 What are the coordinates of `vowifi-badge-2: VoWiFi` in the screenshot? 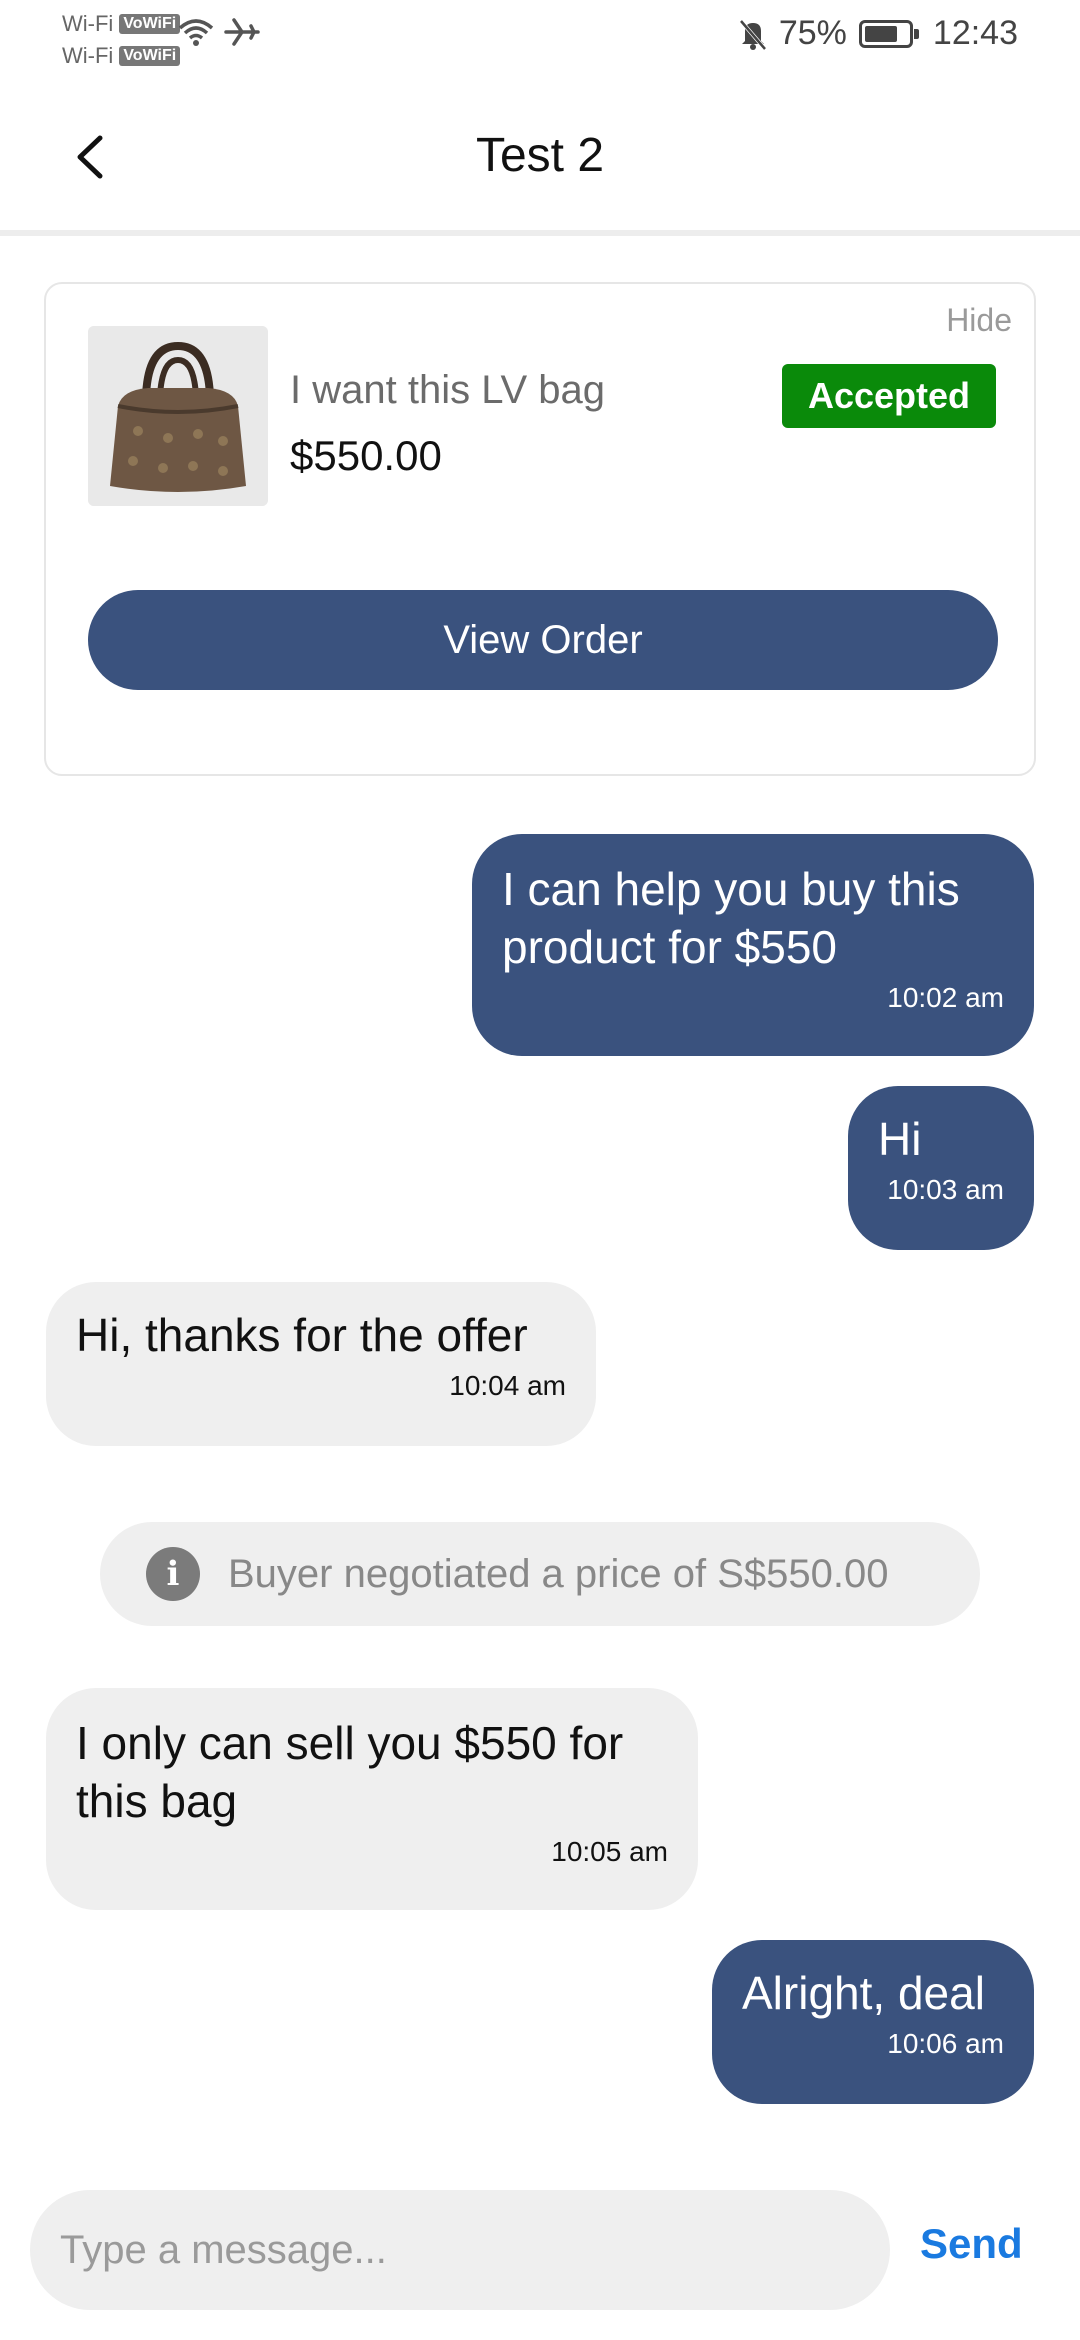 It's located at (150, 56).